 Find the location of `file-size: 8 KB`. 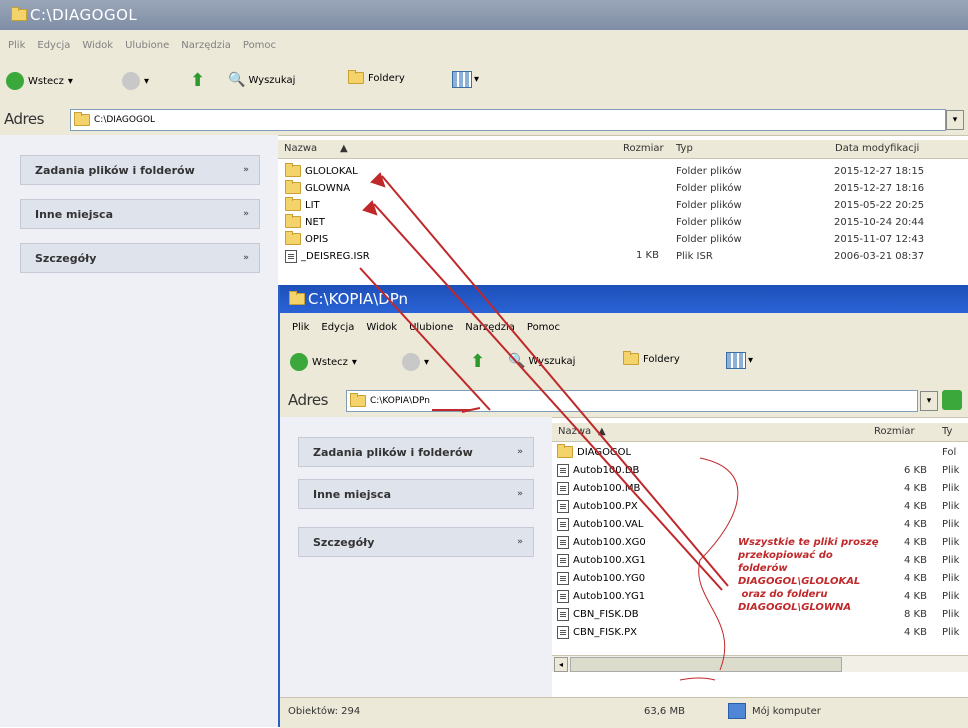

file-size: 8 KB is located at coordinates (915, 614).